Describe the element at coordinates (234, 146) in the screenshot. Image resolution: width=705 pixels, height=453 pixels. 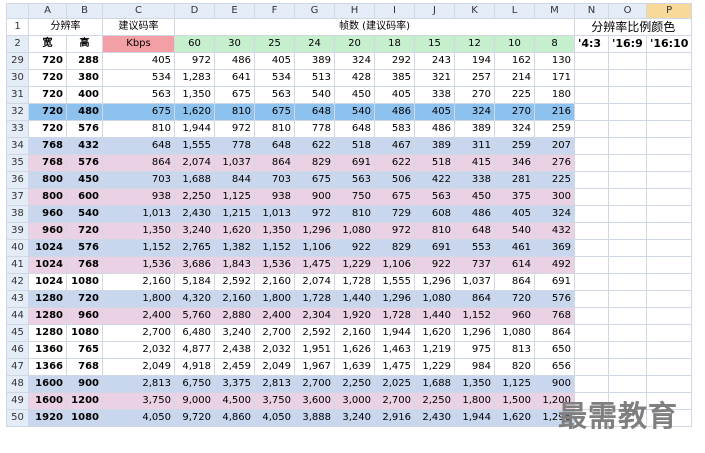
I see `fps-cell: 778` at that location.